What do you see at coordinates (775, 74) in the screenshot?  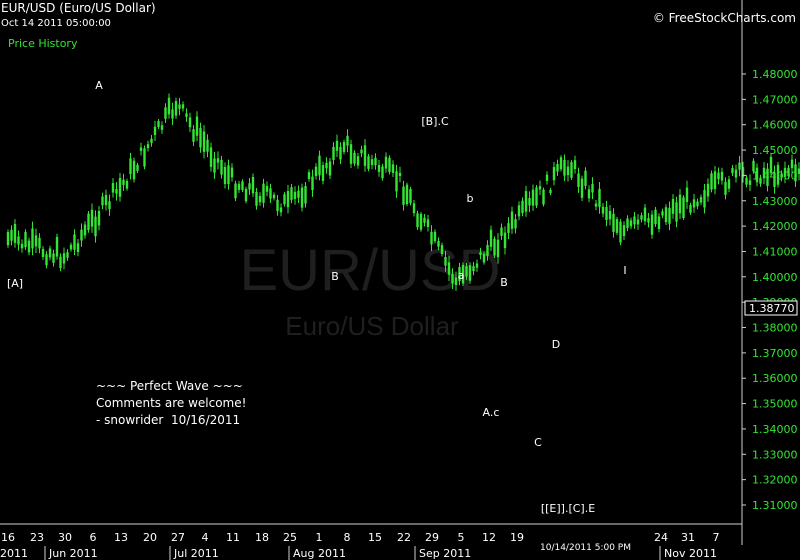 I see `y-tick-label: 1.48000` at bounding box center [775, 74].